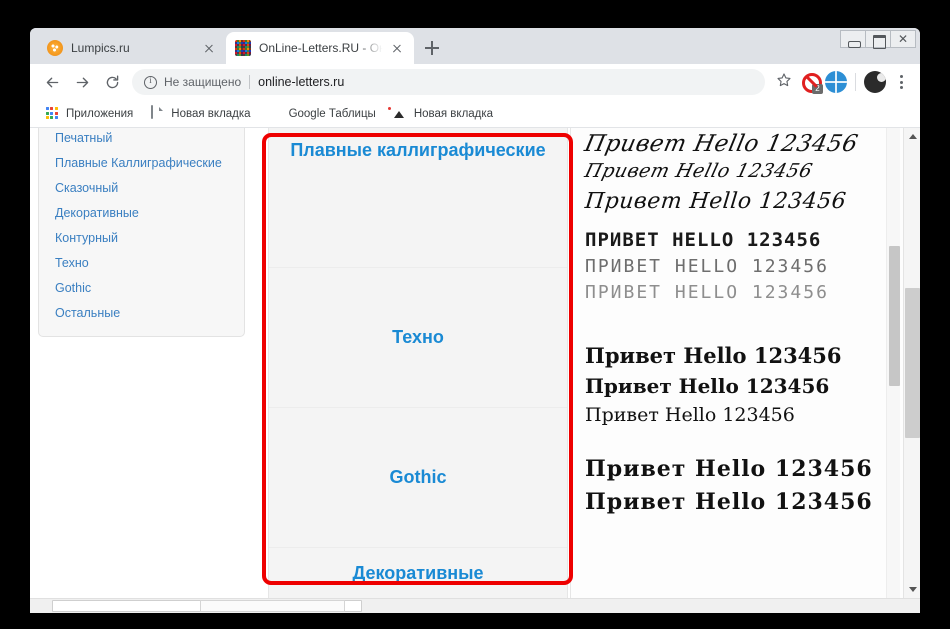 Image resolution: width=950 pixels, height=629 pixels. I want to click on tab-lumpics: Lumpics.ru, so click(132, 48).